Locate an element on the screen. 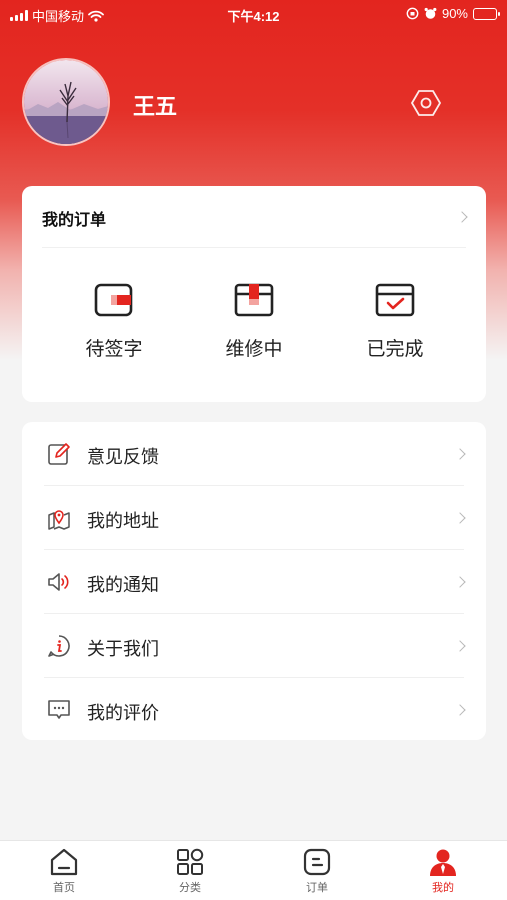 This screenshot has width=507, height=900. menu-item-label: 我的通知 is located at coordinates (123, 585).